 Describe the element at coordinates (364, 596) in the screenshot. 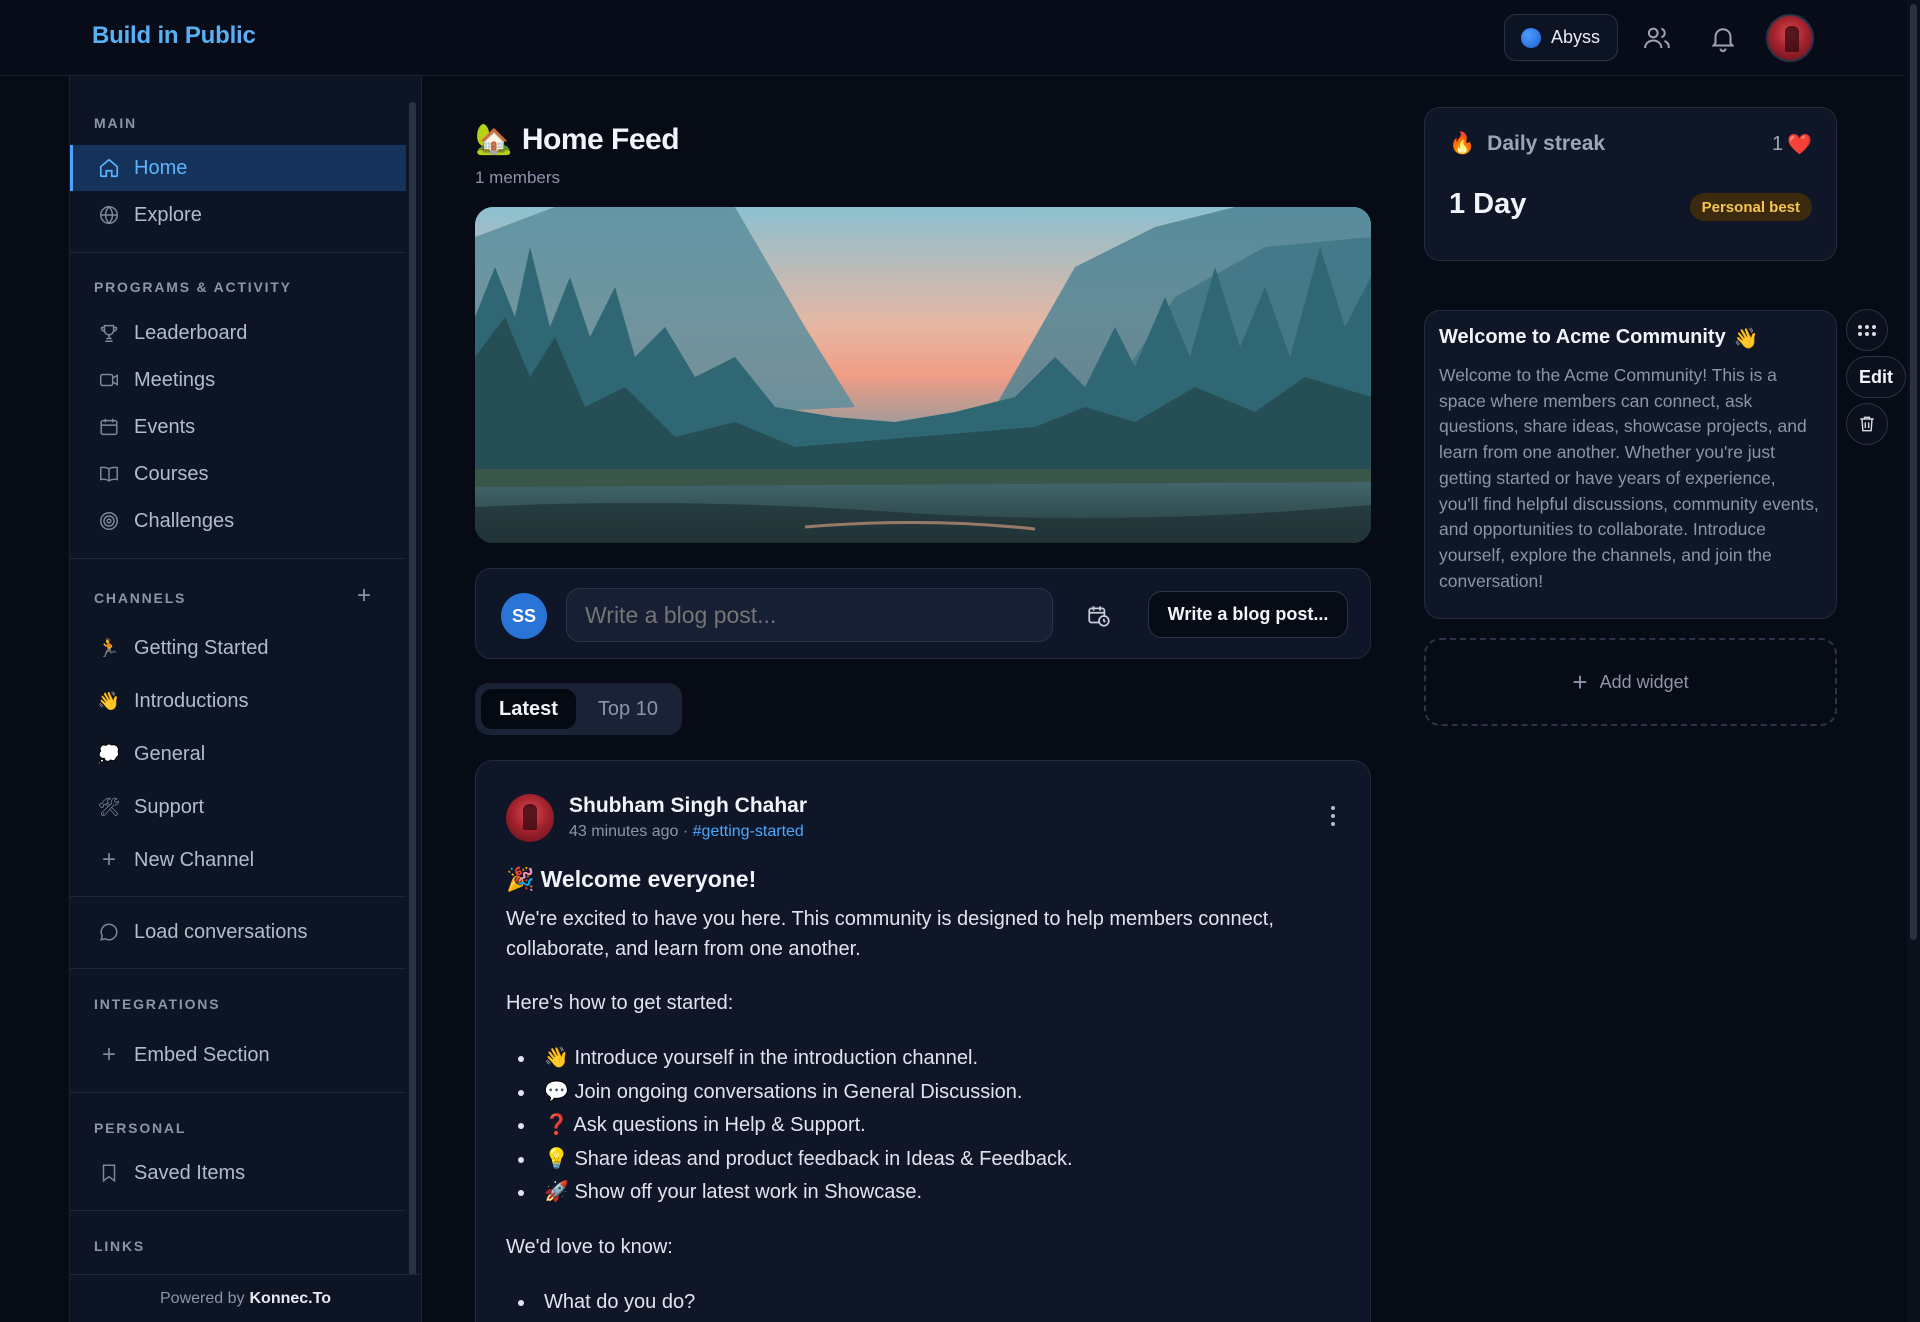

I see `add-channel-plus-icon: +` at that location.